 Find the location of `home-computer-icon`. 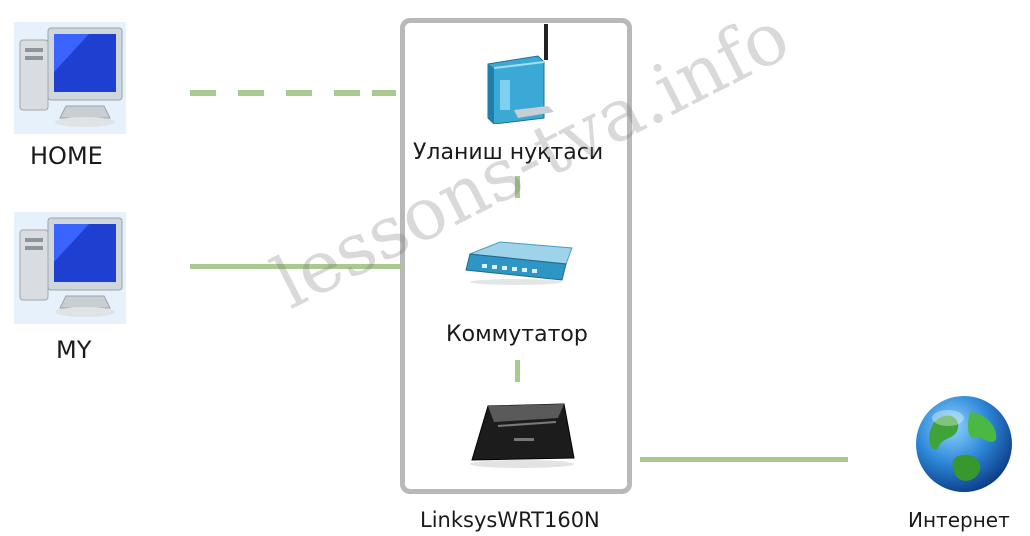

home-computer-icon is located at coordinates (70, 80).